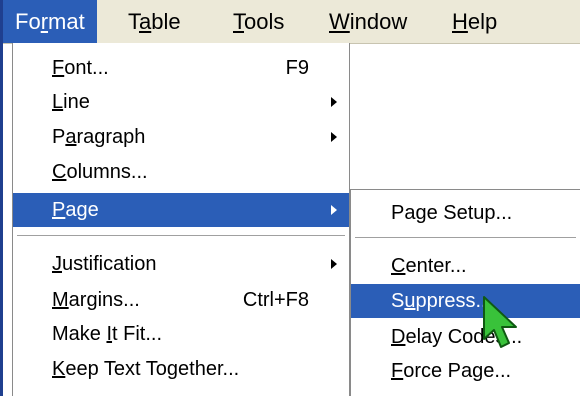  What do you see at coordinates (99, 137) in the screenshot?
I see `menu-item-label: Paragraph` at bounding box center [99, 137].